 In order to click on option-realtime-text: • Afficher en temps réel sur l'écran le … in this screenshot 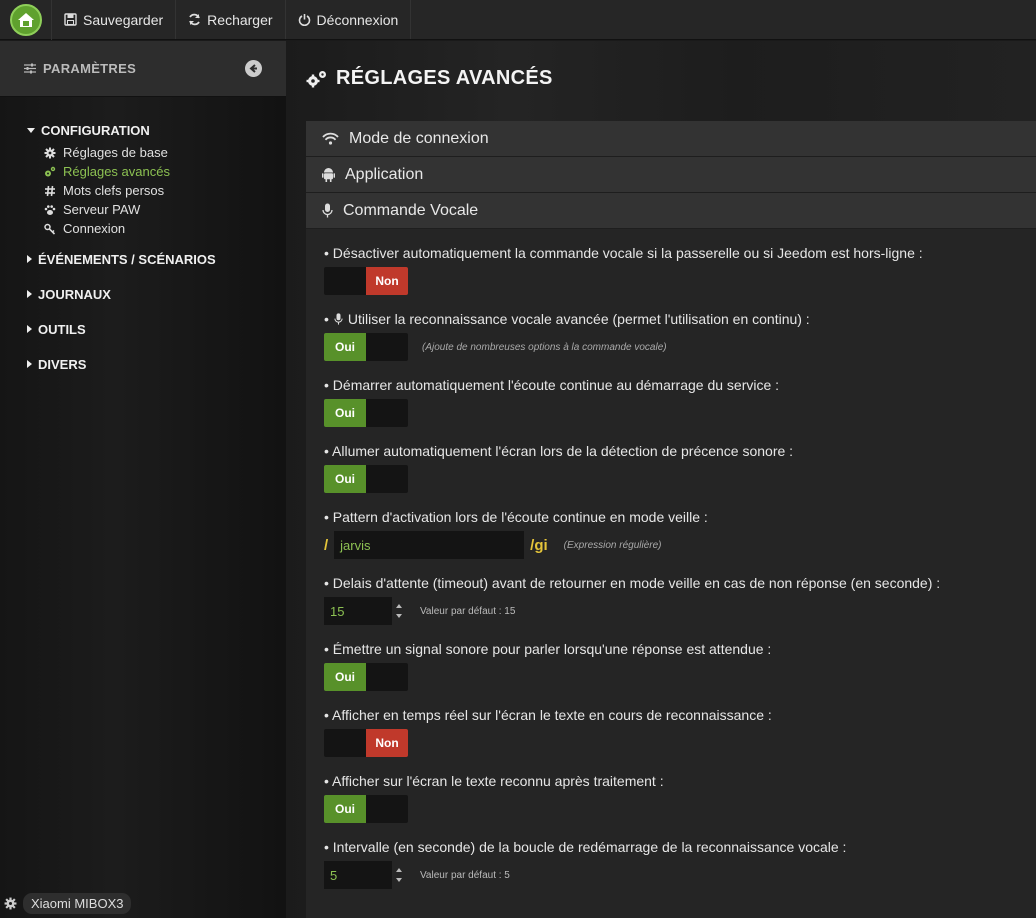, I will do `click(680, 732)`.